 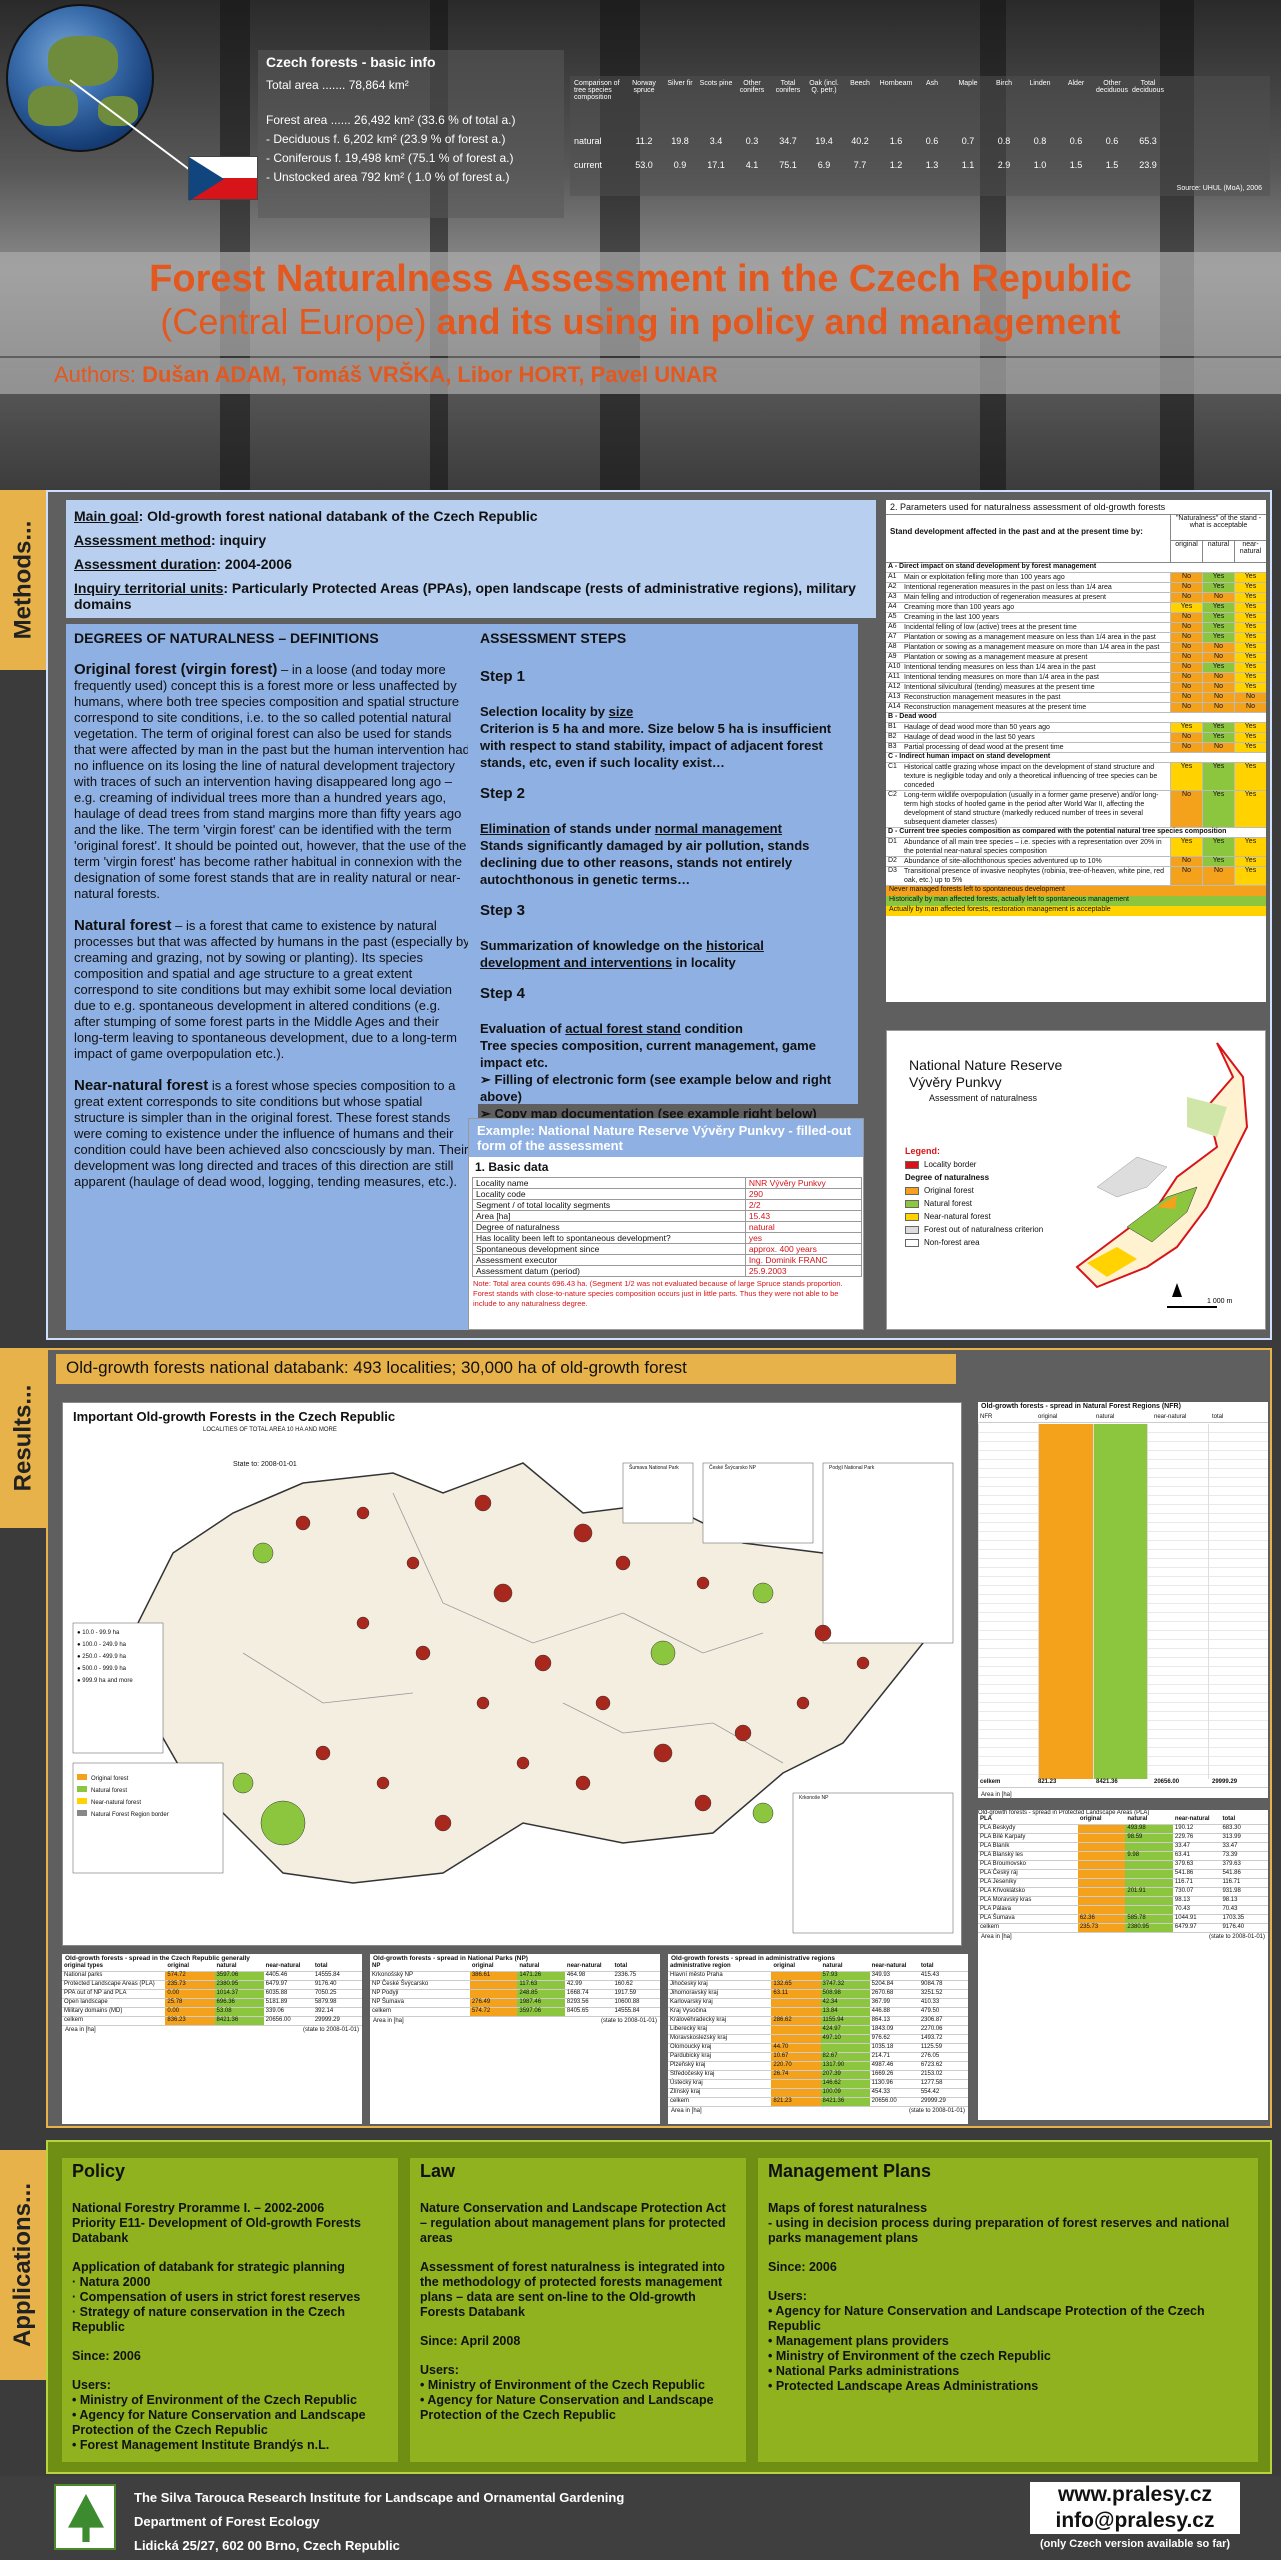 I want to click on website-link: www.pralesy.cz, so click(x=1135, y=2495).